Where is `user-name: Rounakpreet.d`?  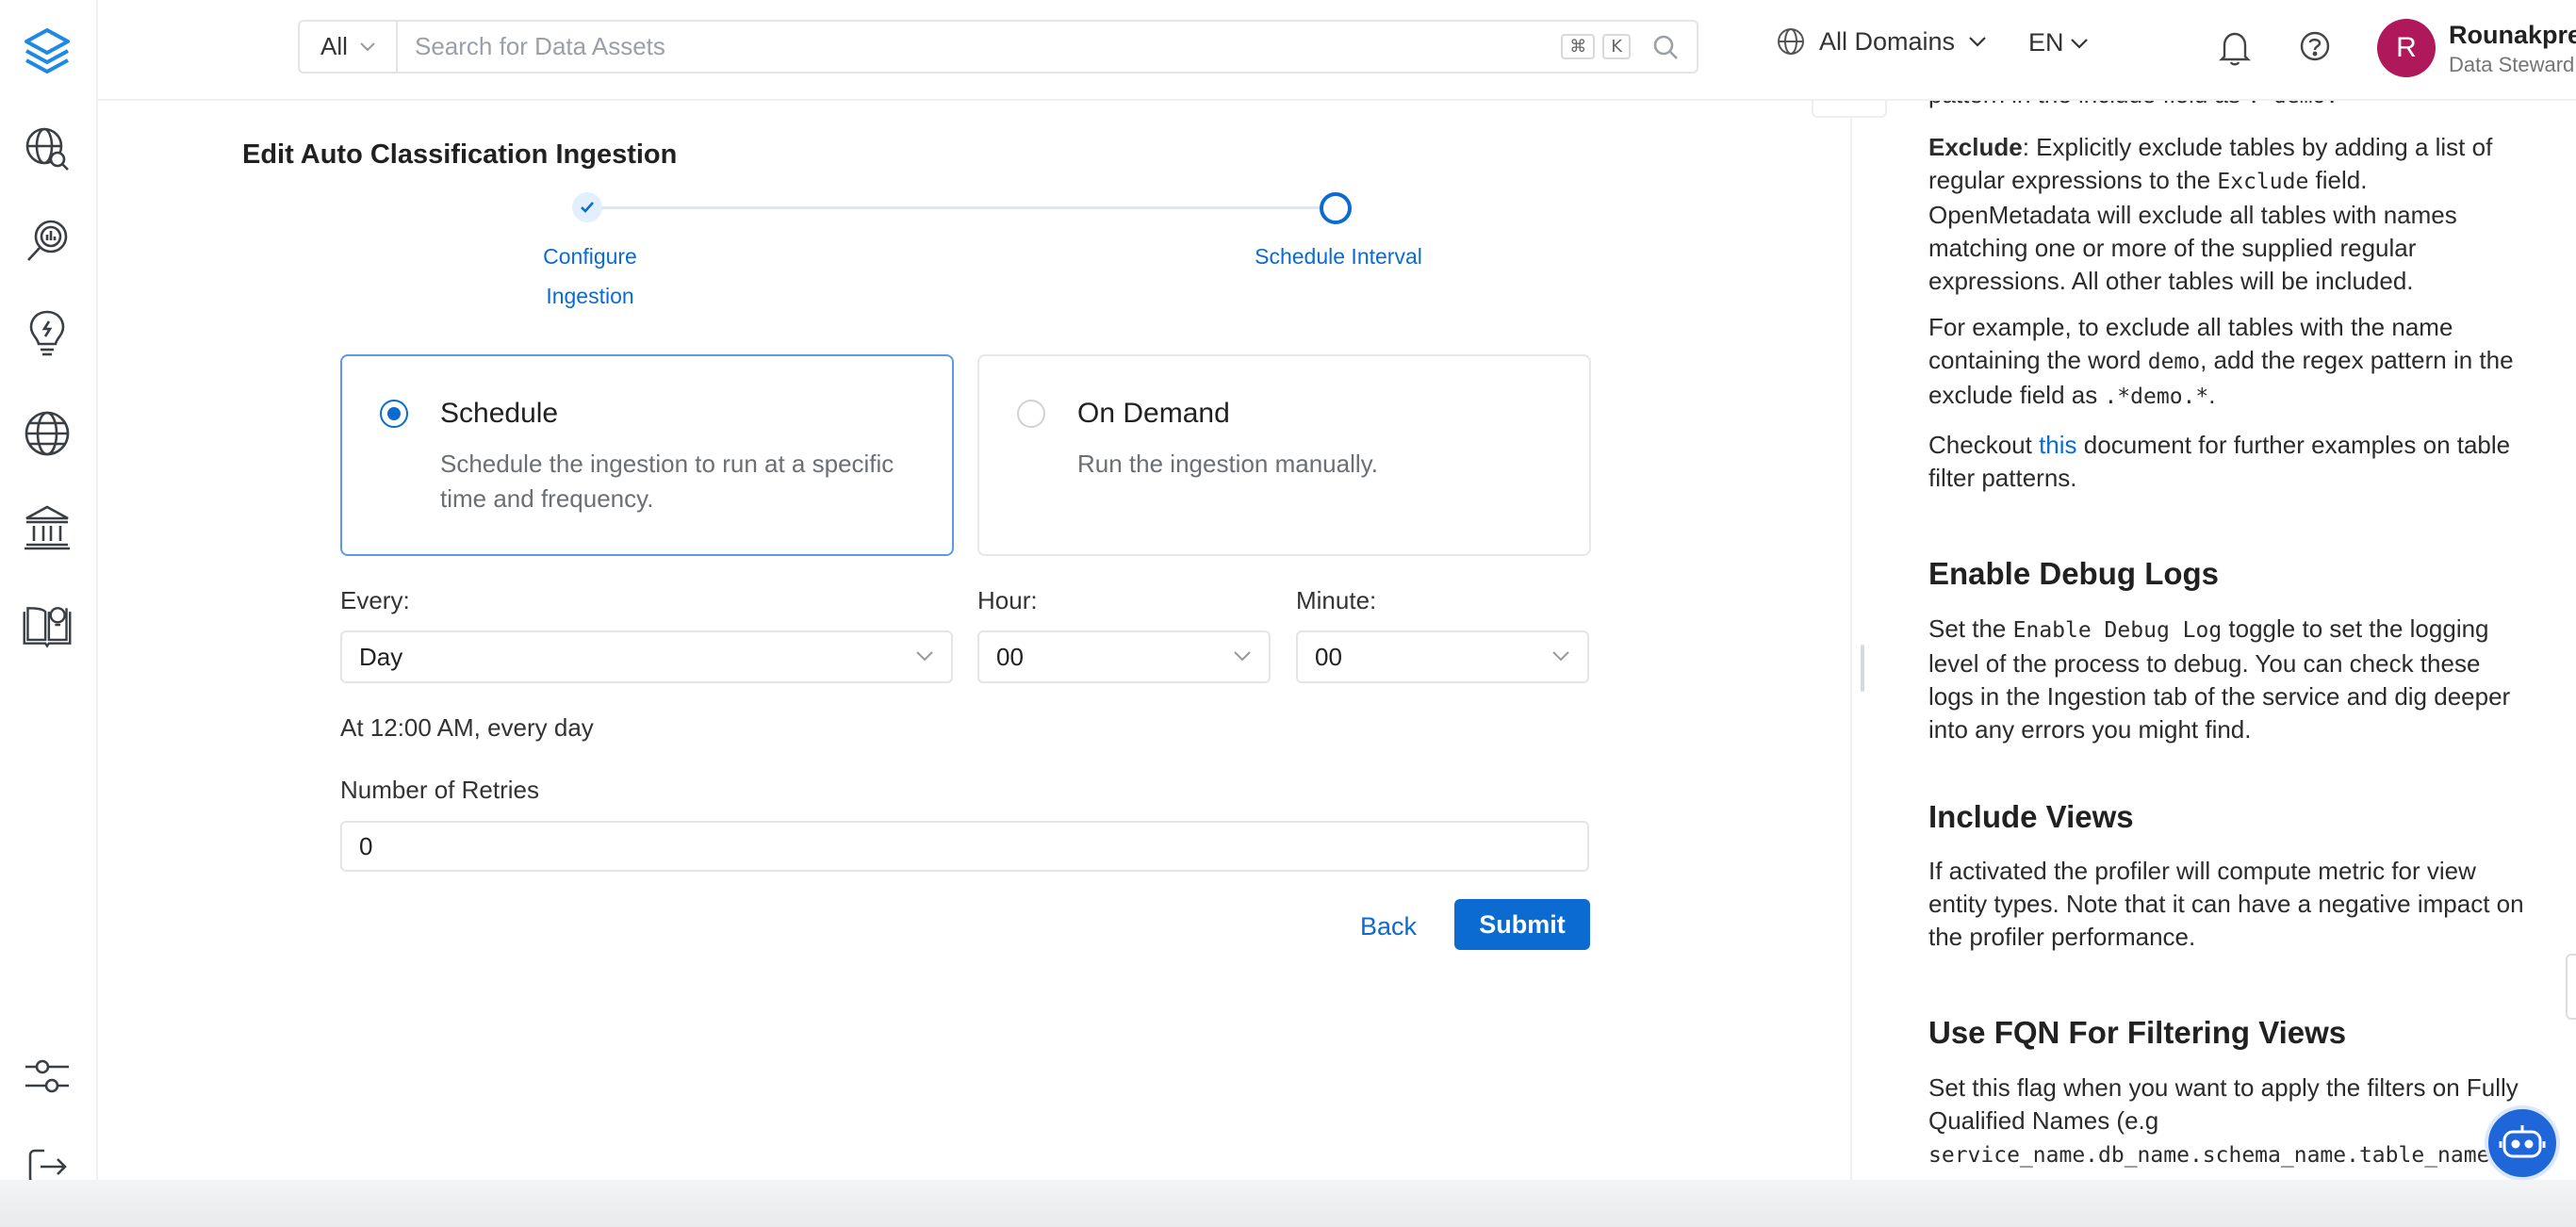
user-name: Rounakpreet.d is located at coordinates (2512, 35).